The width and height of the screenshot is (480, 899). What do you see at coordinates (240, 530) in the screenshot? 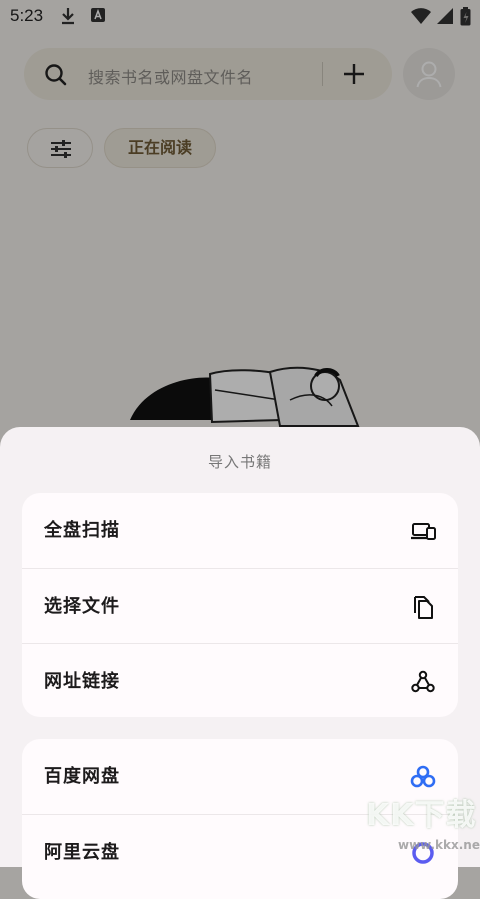
I see `full-disk-scan-option: 全盘扫描` at bounding box center [240, 530].